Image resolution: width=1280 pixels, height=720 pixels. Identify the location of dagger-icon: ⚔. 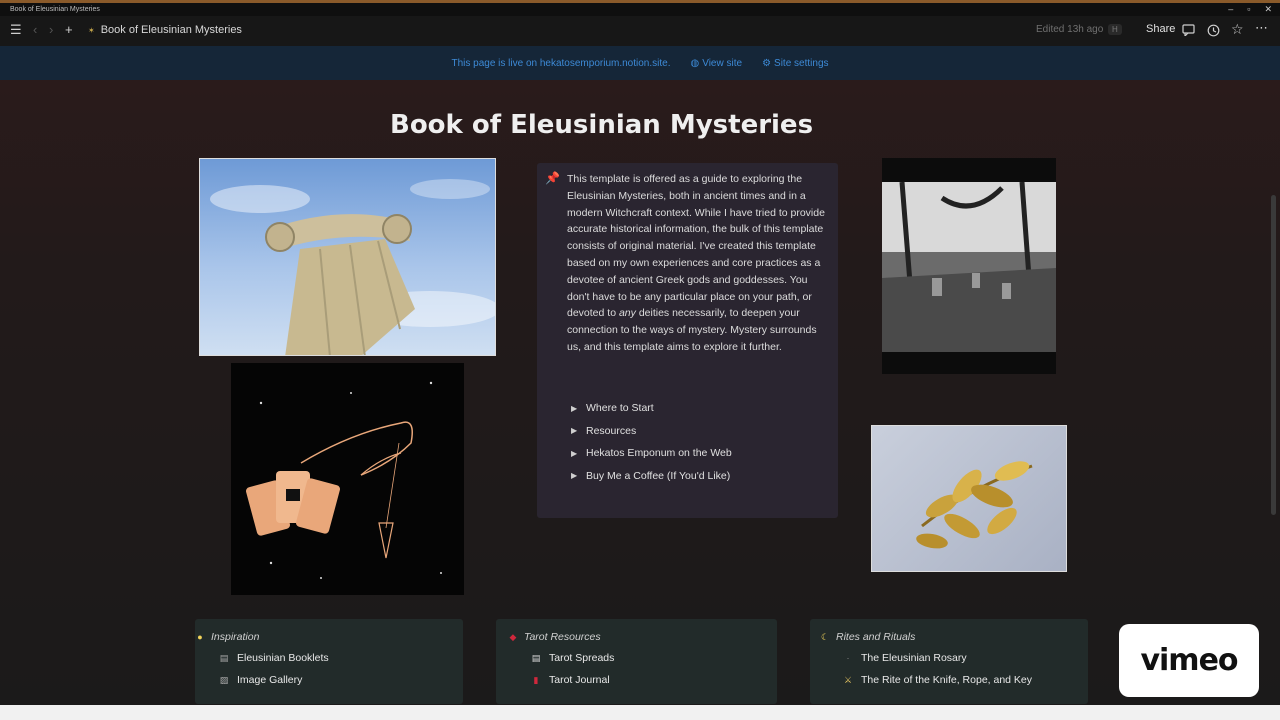
(848, 679).